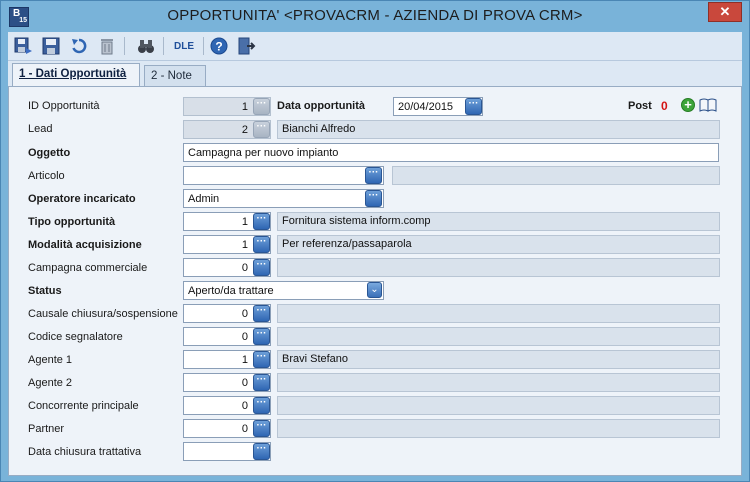  I want to click on agente2-lookup-button: ···, so click(261, 382).